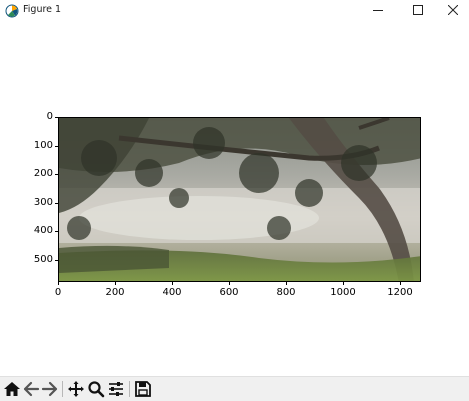 Image resolution: width=469 pixels, height=401 pixels. What do you see at coordinates (234, 388) in the screenshot?
I see `navigation-toolbar` at bounding box center [234, 388].